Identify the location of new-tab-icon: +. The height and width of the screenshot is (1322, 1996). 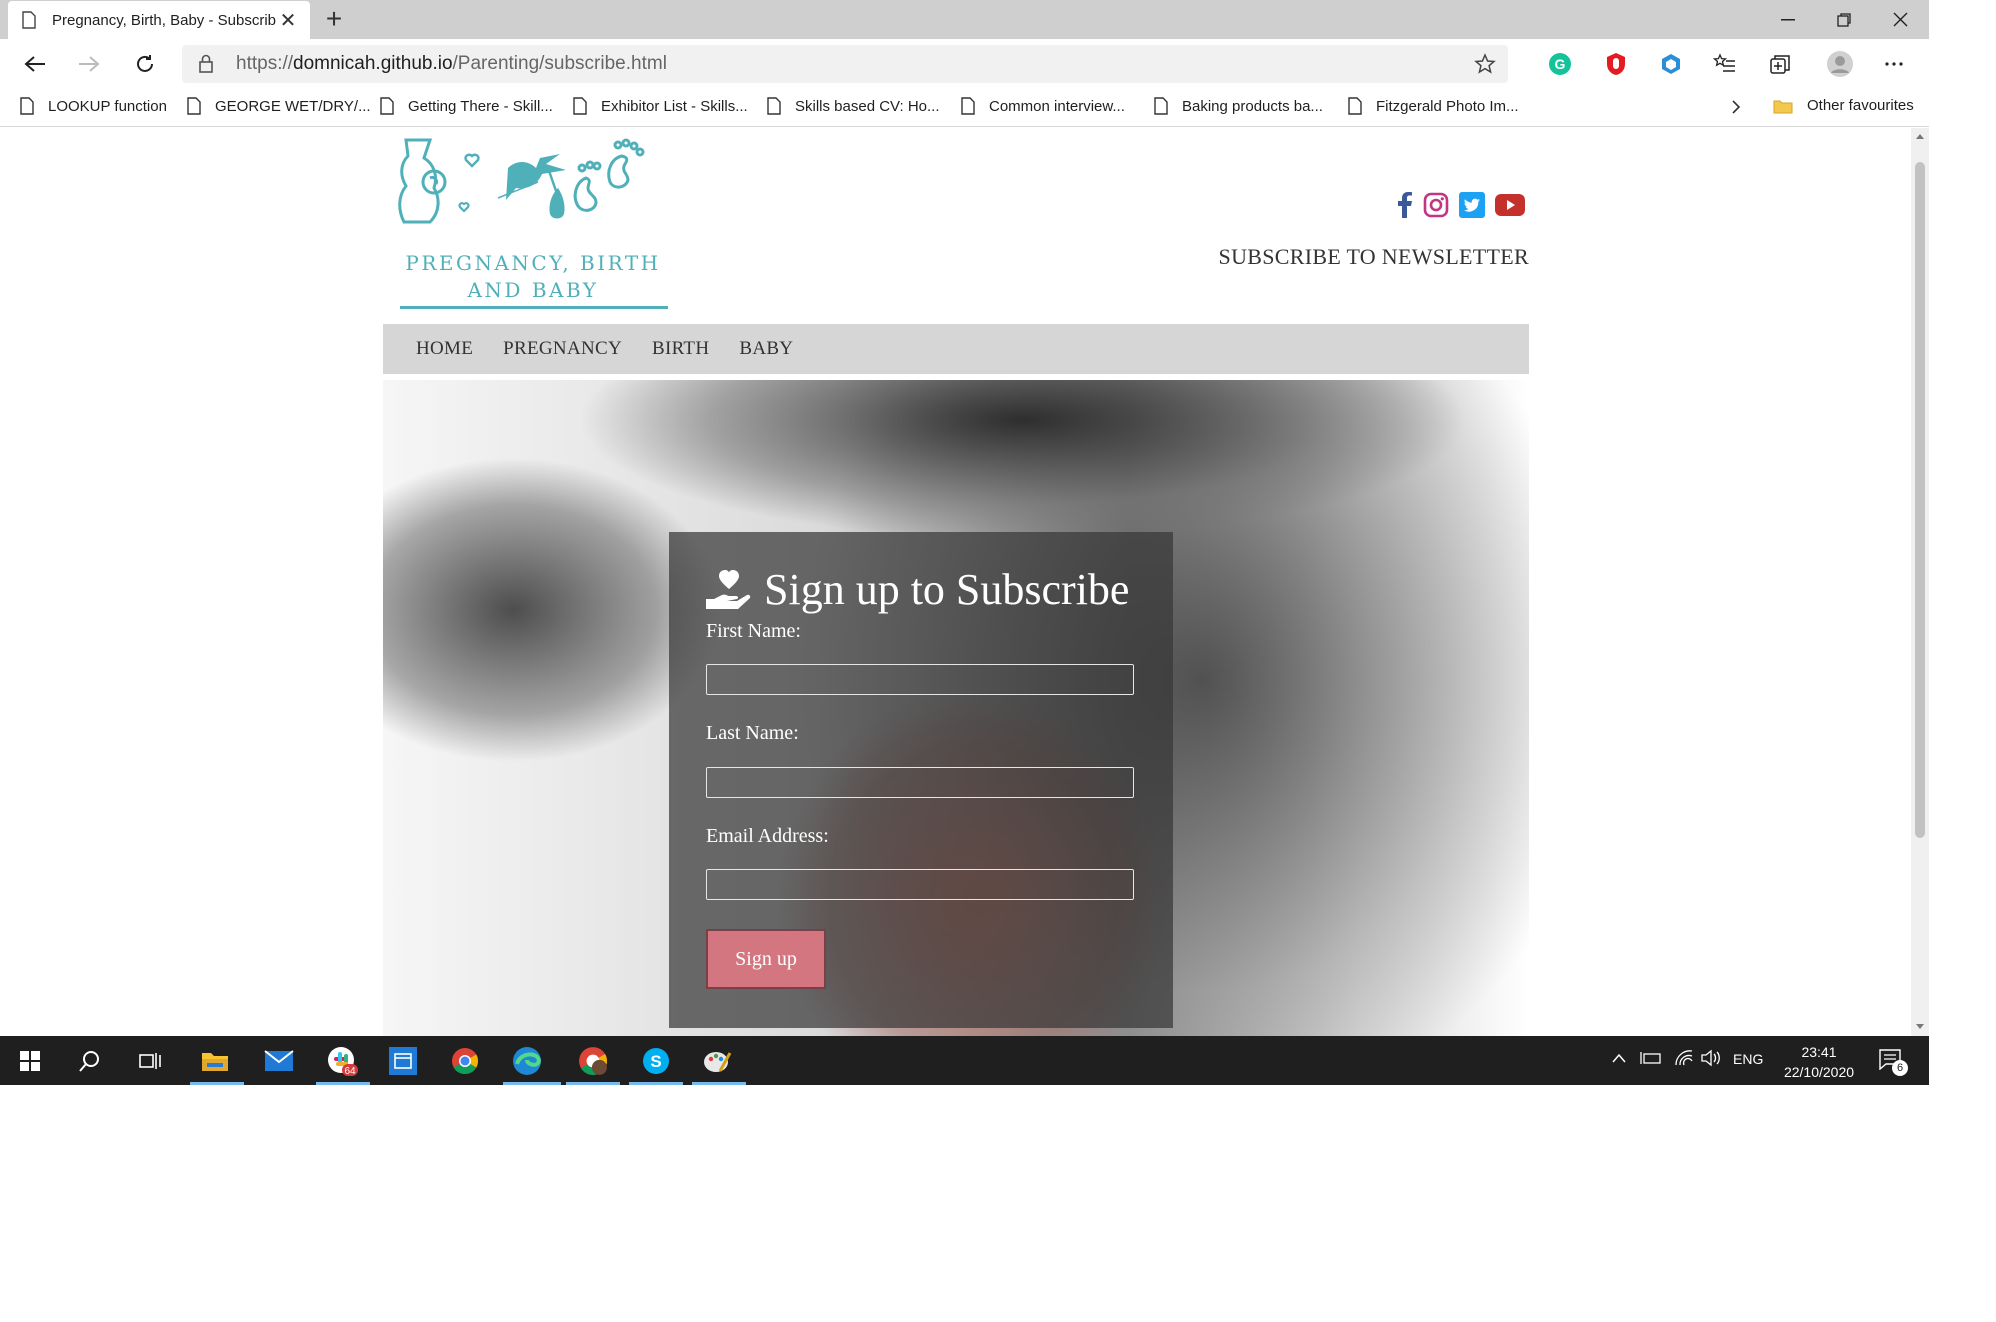
(334, 20).